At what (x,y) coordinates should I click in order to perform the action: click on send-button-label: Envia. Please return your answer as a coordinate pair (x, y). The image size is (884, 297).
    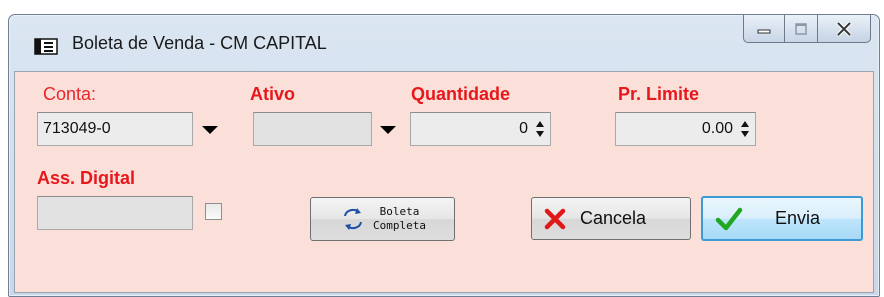
    Looking at the image, I should click on (798, 218).